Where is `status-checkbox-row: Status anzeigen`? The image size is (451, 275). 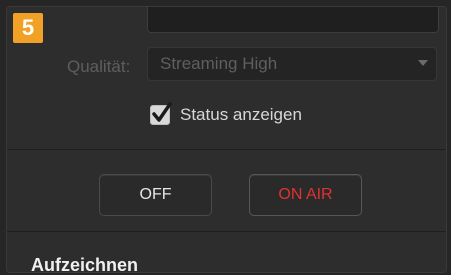
status-checkbox-row: Status anzeigen is located at coordinates (226, 113).